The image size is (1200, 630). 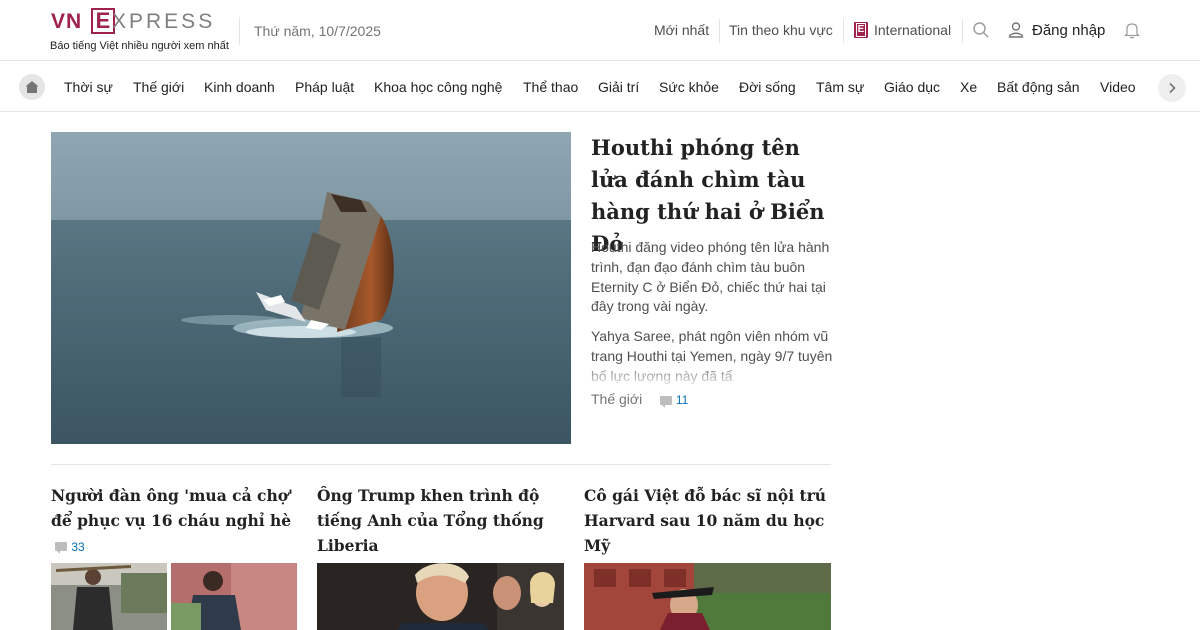 I want to click on current-date: Thứ năm, 10/7/2025, so click(x=317, y=31).